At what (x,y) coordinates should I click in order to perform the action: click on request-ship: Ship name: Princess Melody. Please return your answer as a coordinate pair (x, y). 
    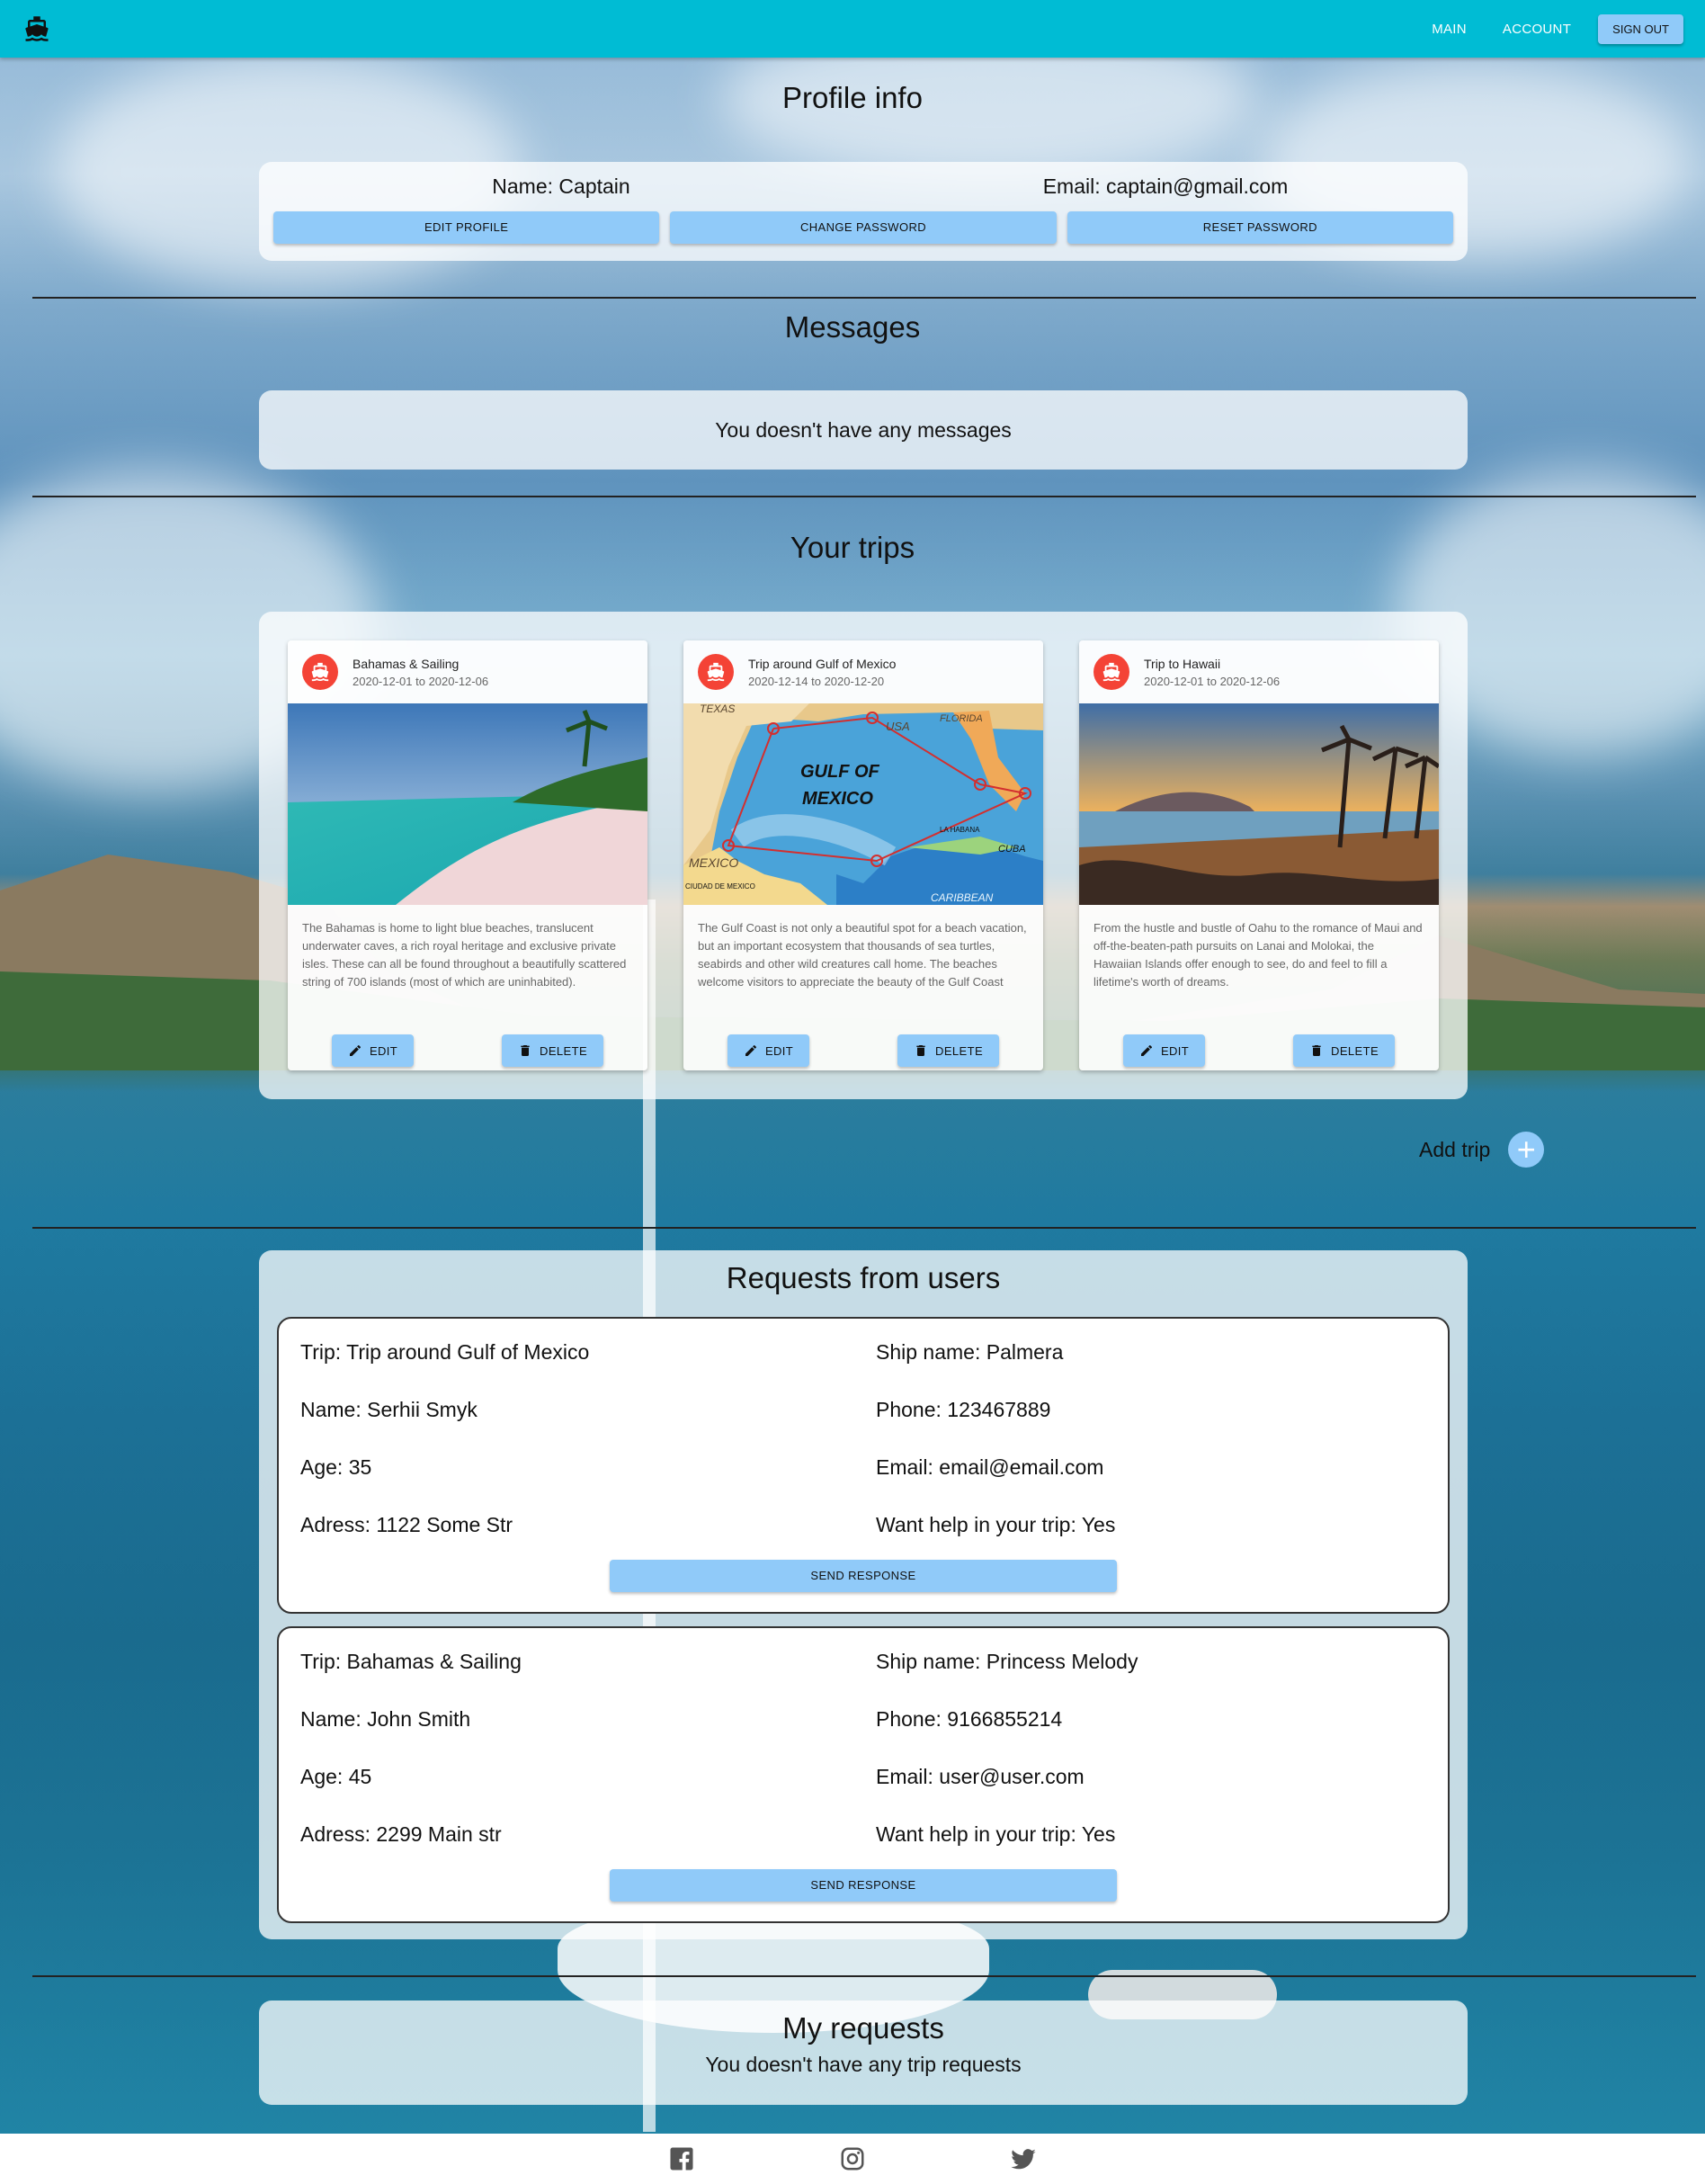
    Looking at the image, I should click on (1007, 1661).